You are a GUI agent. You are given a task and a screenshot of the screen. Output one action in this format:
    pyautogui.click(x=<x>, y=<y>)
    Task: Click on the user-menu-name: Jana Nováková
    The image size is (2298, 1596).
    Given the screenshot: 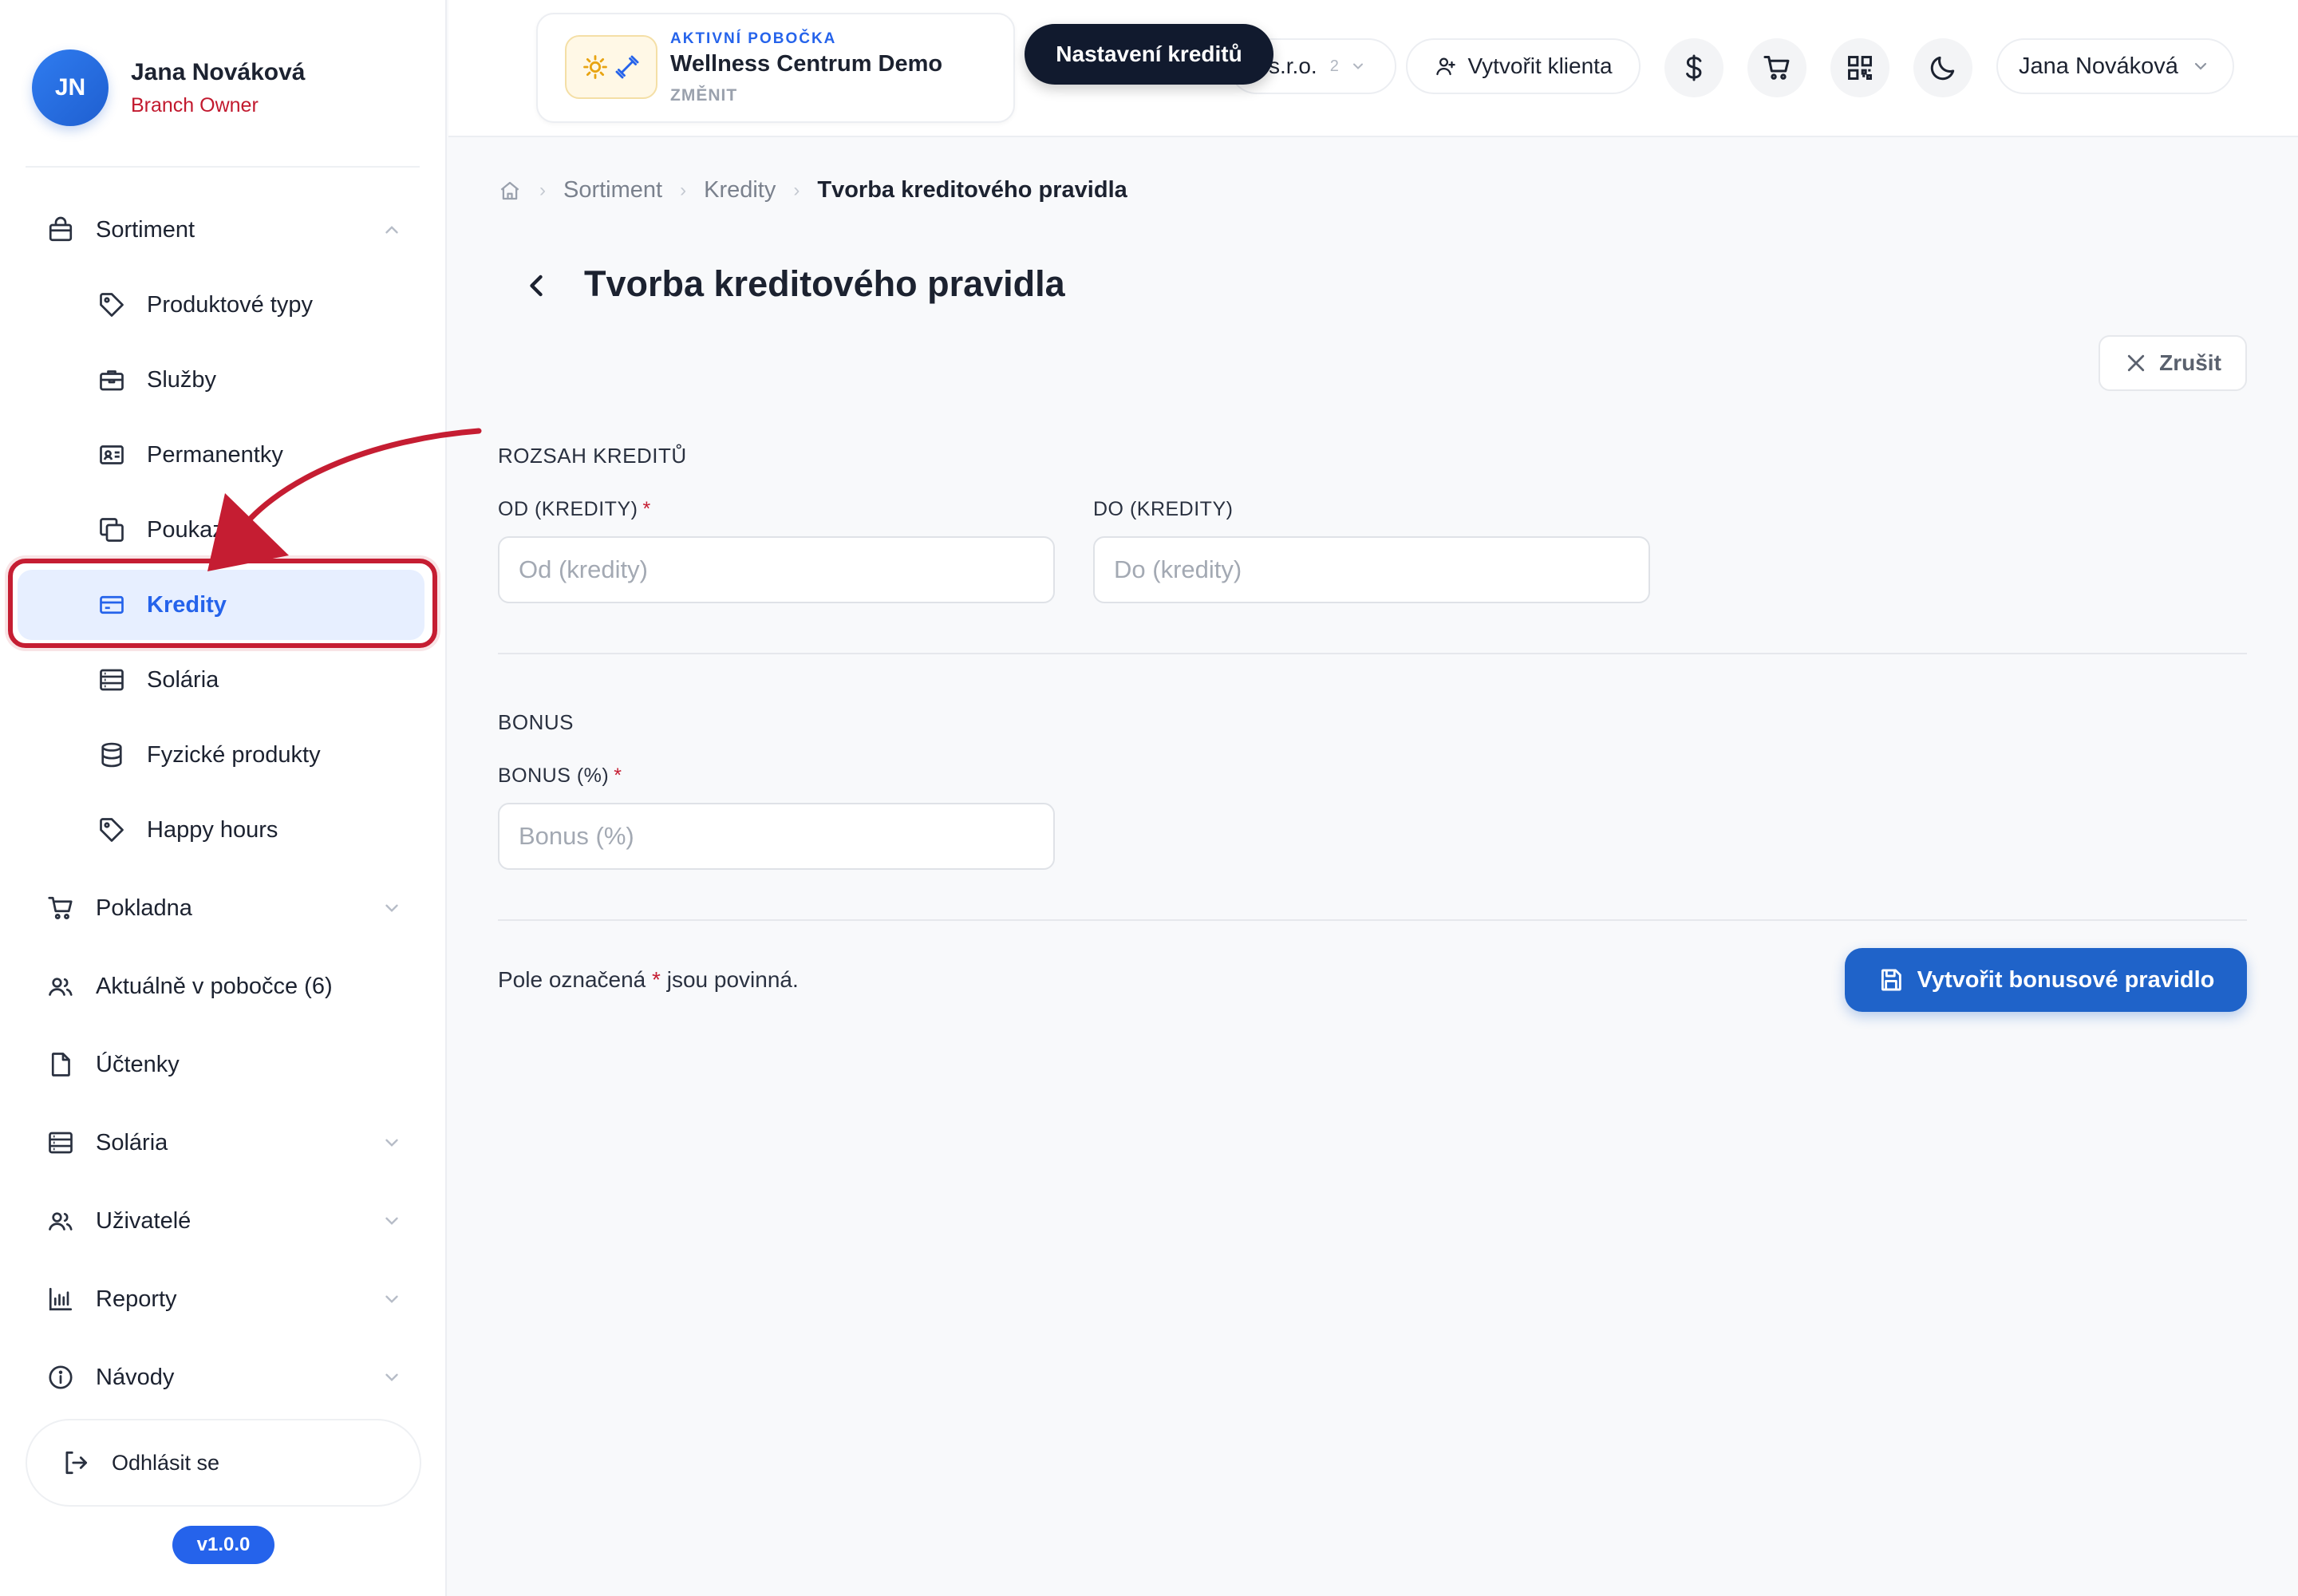 What is the action you would take?
    pyautogui.click(x=2099, y=66)
    